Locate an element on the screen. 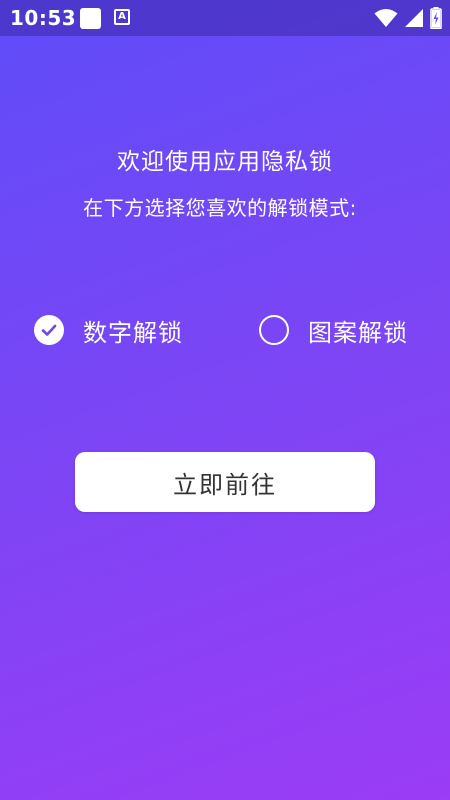 The image size is (450, 800). status-icons is located at coordinates (408, 18).